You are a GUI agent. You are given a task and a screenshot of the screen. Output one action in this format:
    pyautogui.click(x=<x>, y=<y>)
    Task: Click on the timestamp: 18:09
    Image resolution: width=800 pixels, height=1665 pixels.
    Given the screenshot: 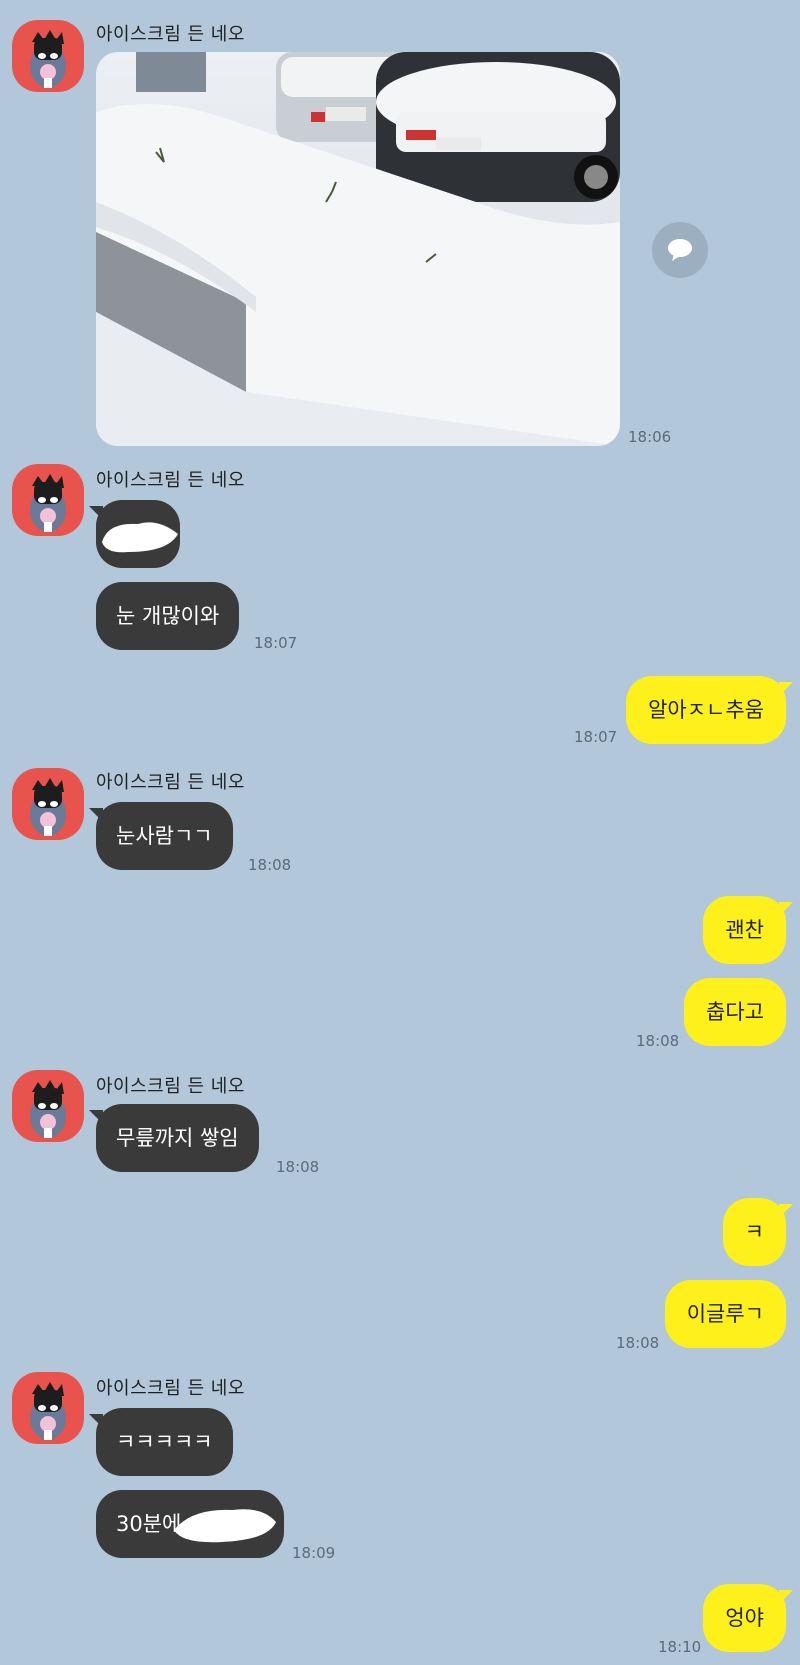 What is the action you would take?
    pyautogui.click(x=314, y=1553)
    